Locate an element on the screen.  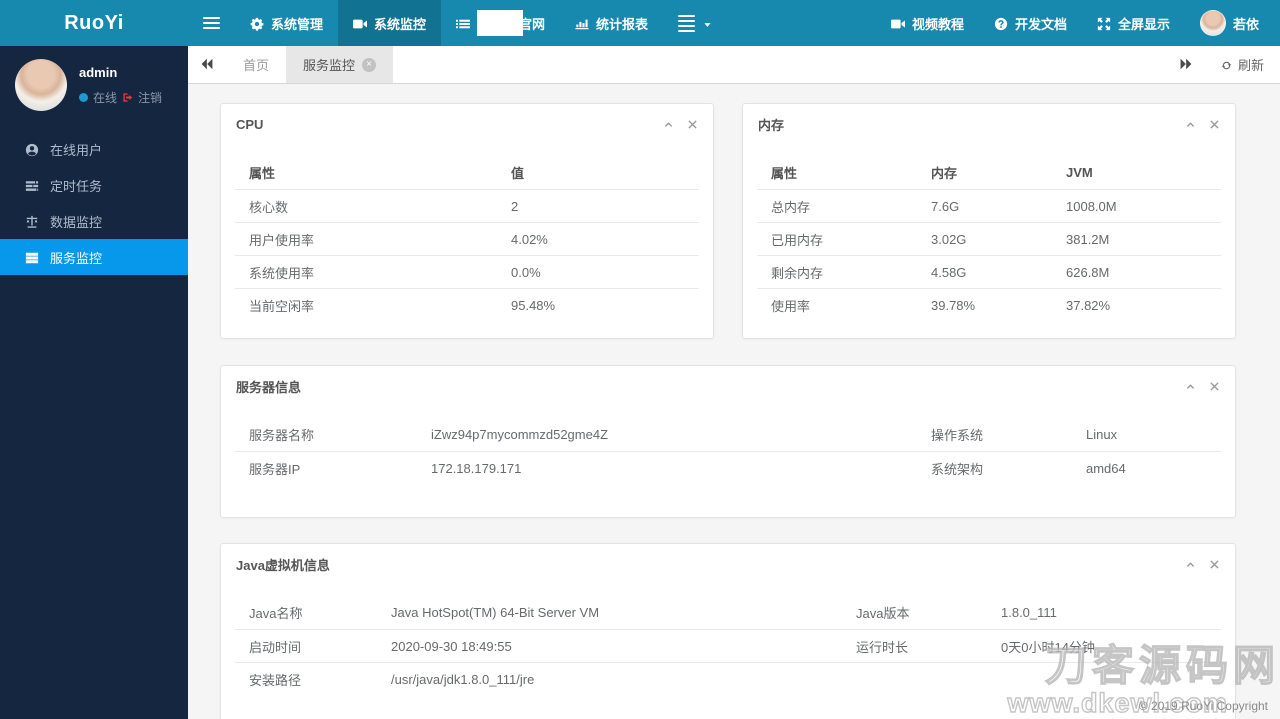
sidebar-user-panel: admin 在线 注销 is located at coordinates (94, 83).